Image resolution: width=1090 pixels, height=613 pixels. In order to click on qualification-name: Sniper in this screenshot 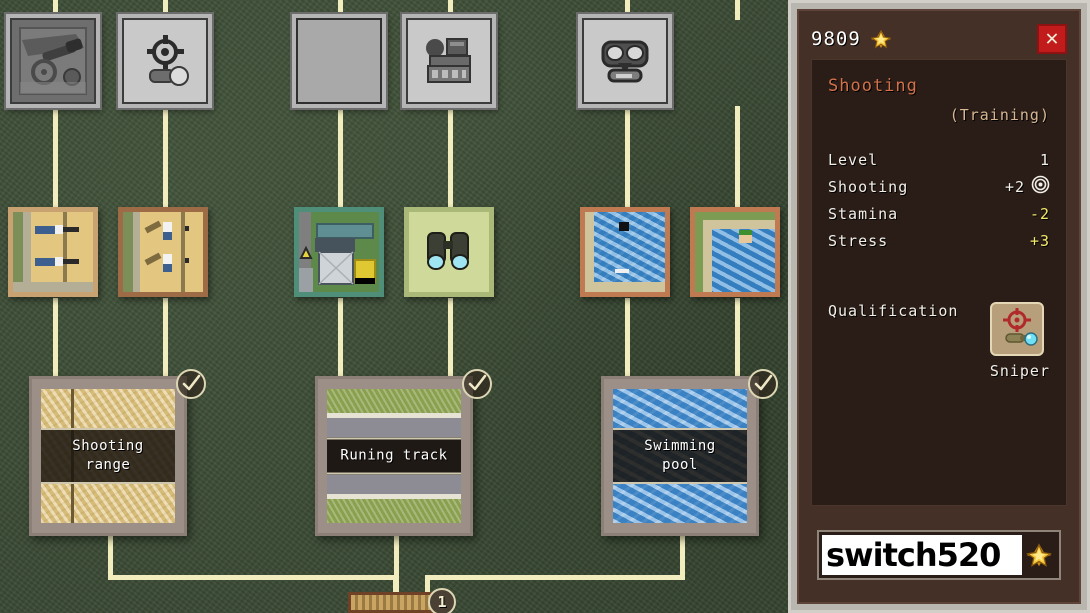, I will do `click(1019, 371)`.